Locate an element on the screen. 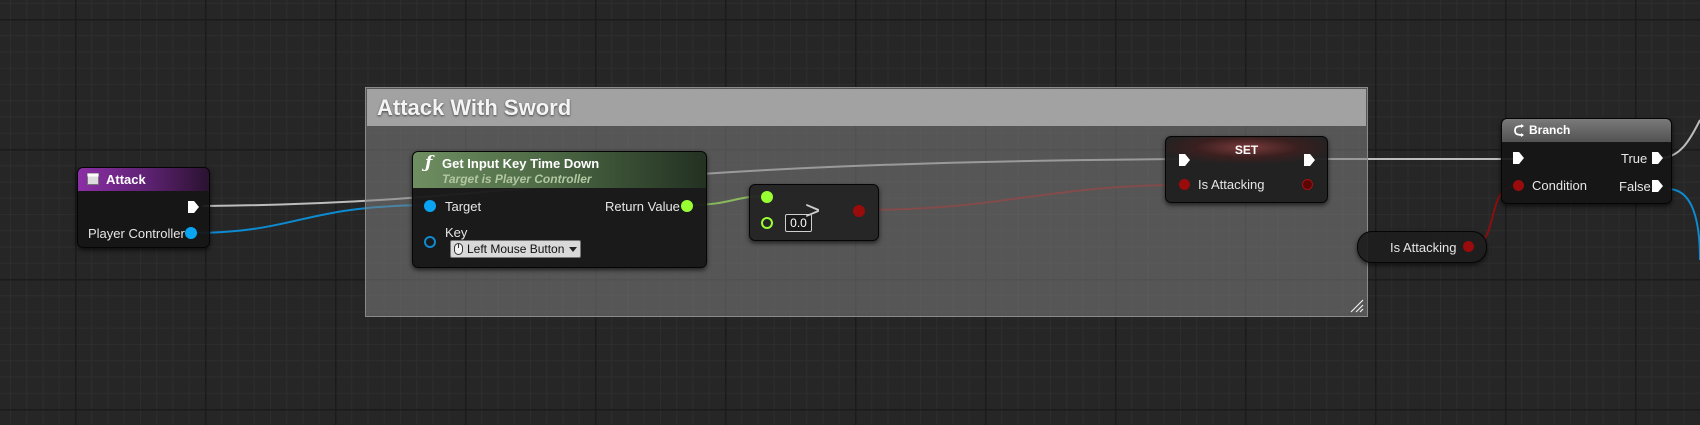 Image resolution: width=1700 pixels, height=425 pixels. greater-than-node: 0.0 > is located at coordinates (814, 212).